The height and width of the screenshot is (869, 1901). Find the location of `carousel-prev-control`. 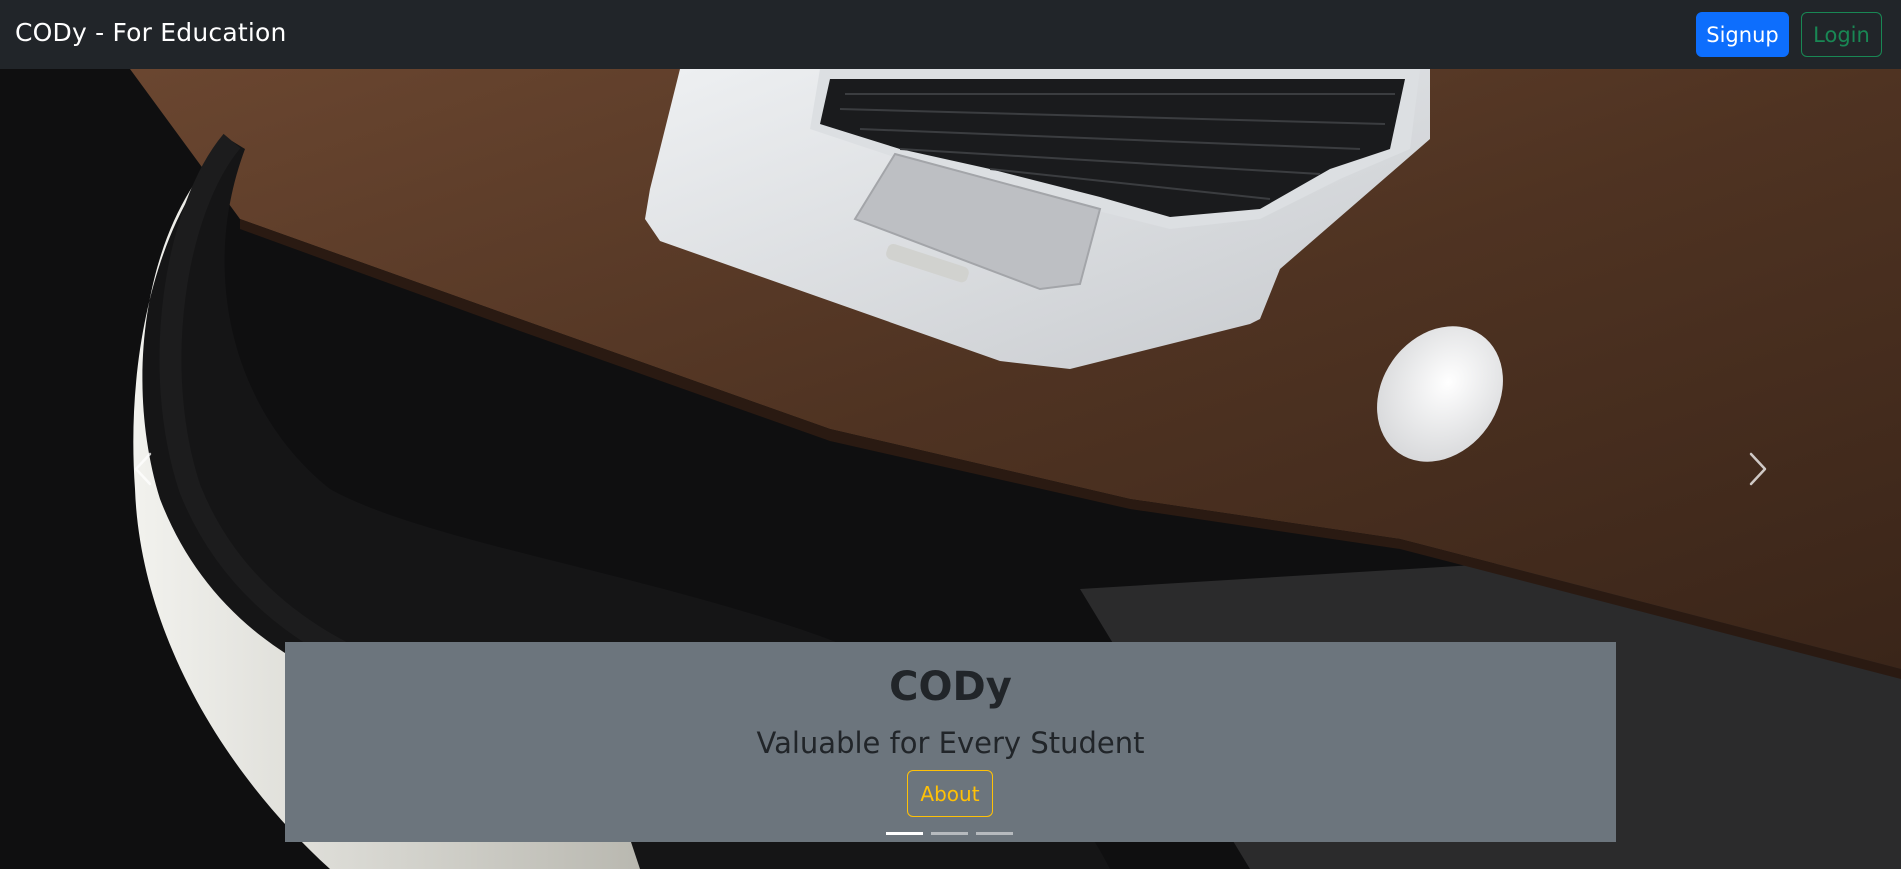

carousel-prev-control is located at coordinates (143, 469).